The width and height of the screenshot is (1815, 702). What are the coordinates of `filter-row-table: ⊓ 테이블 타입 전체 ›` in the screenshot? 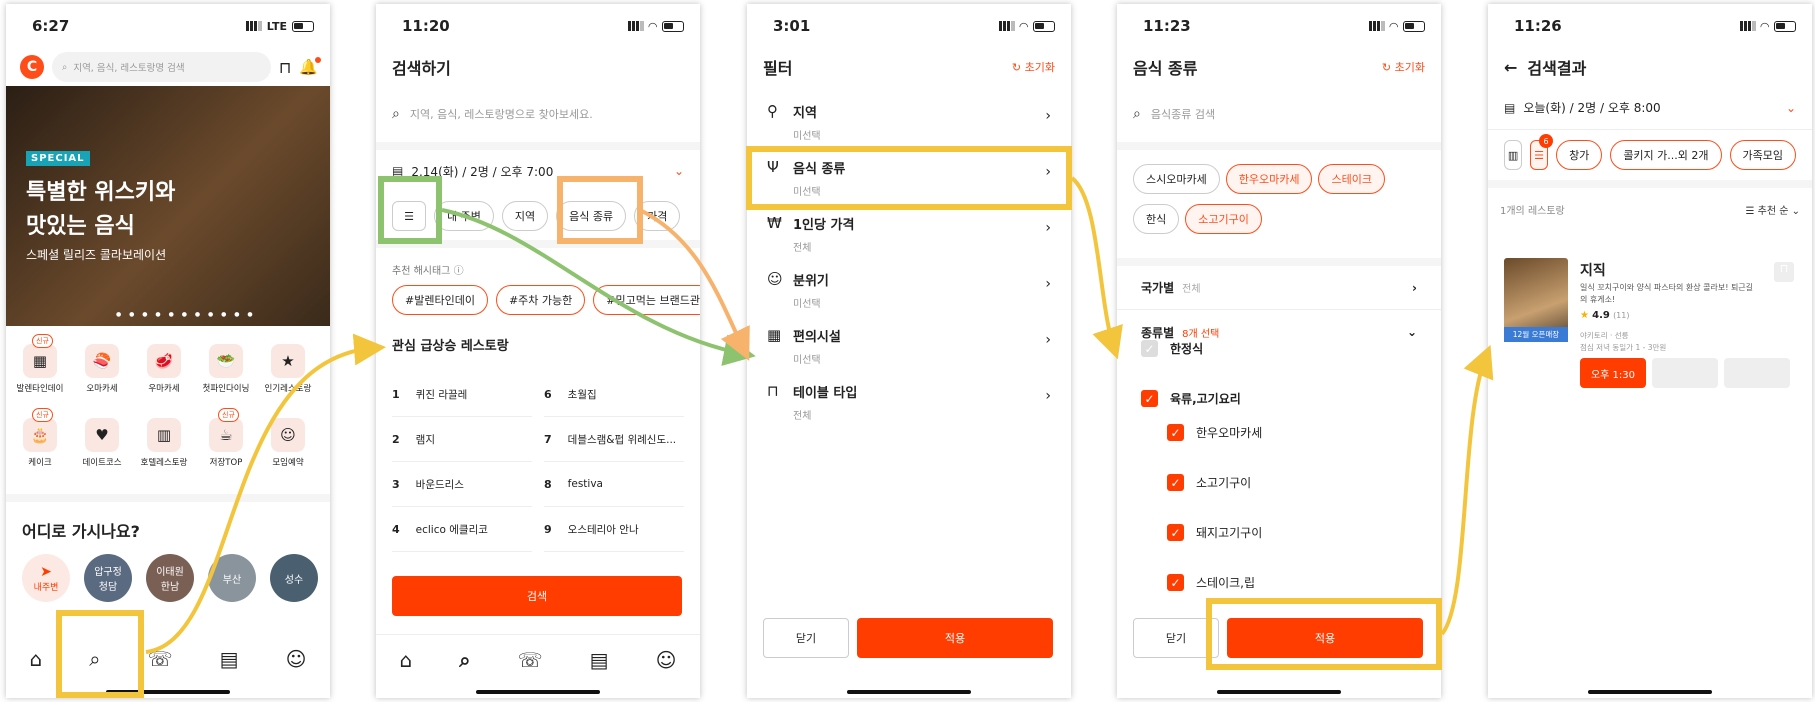 It's located at (909, 400).